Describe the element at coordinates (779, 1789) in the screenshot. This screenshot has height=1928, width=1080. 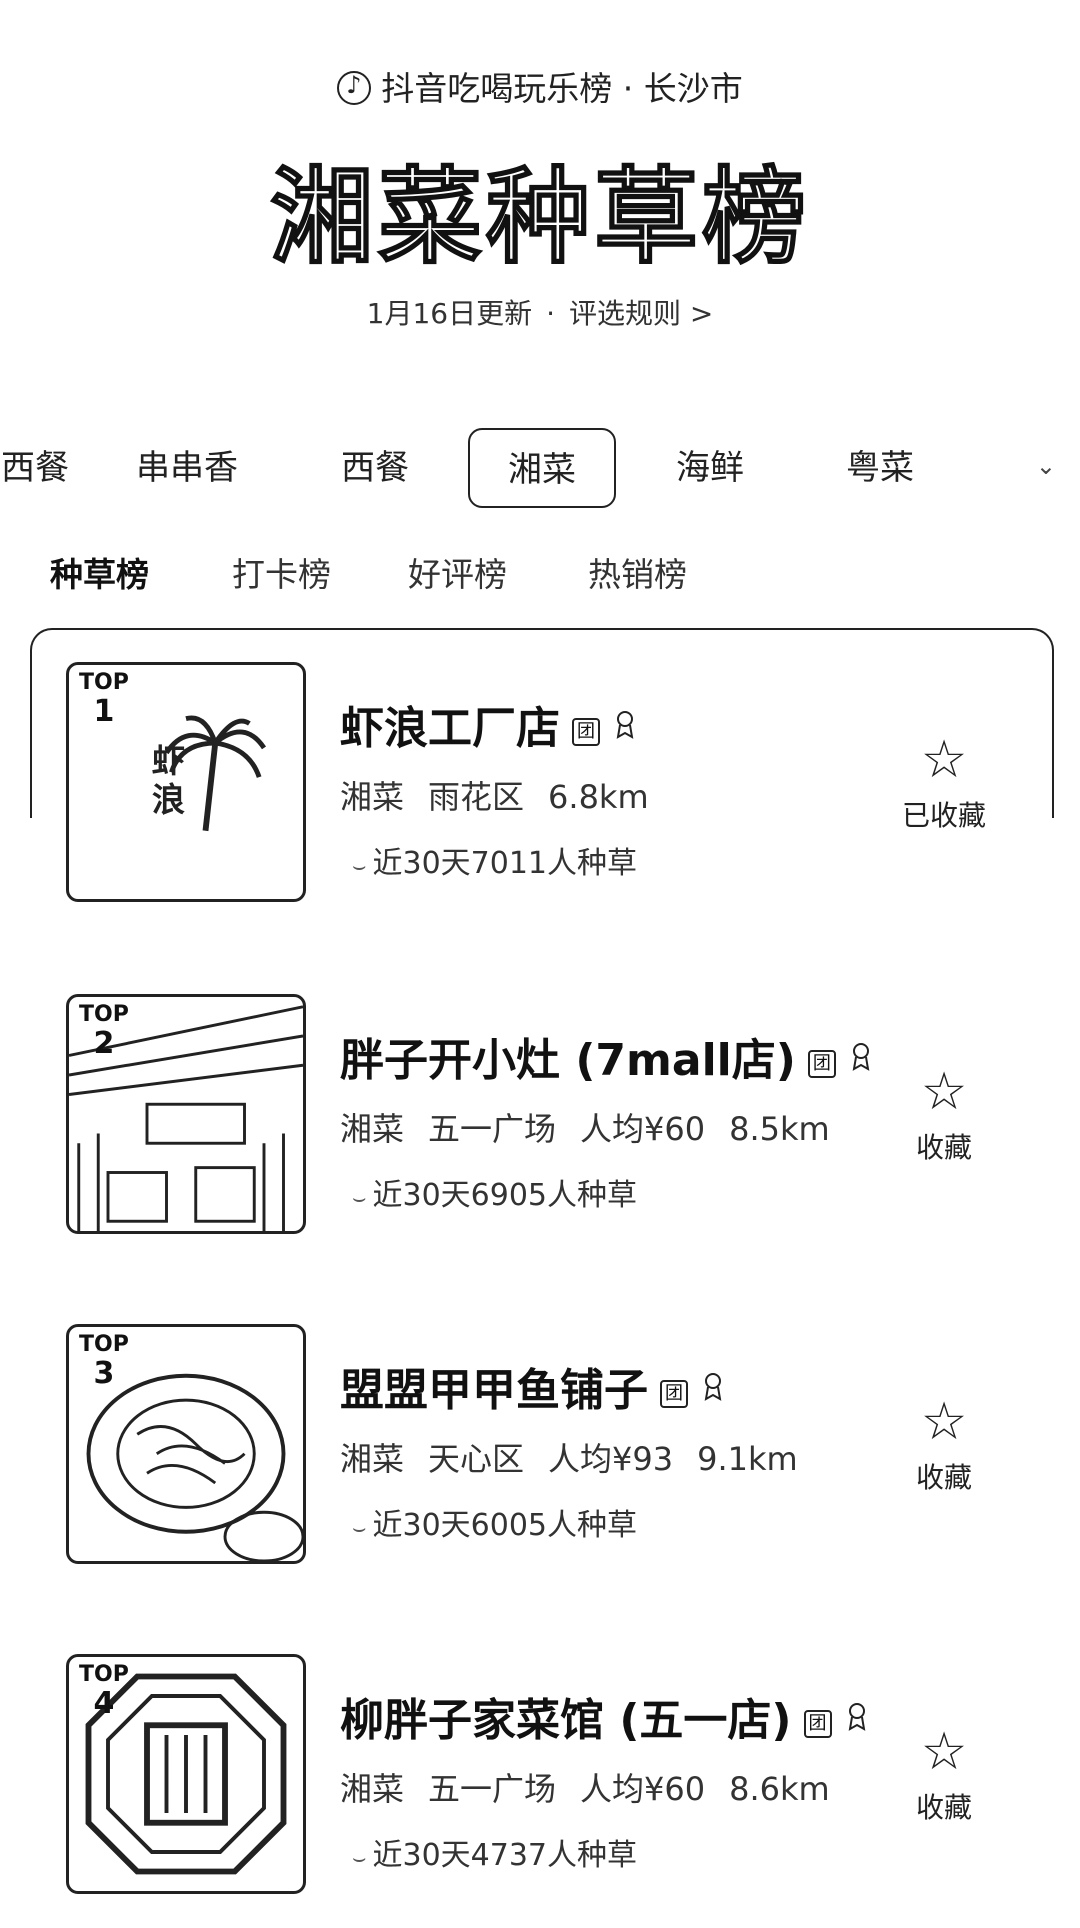
I see `distance: 8.6km` at that location.